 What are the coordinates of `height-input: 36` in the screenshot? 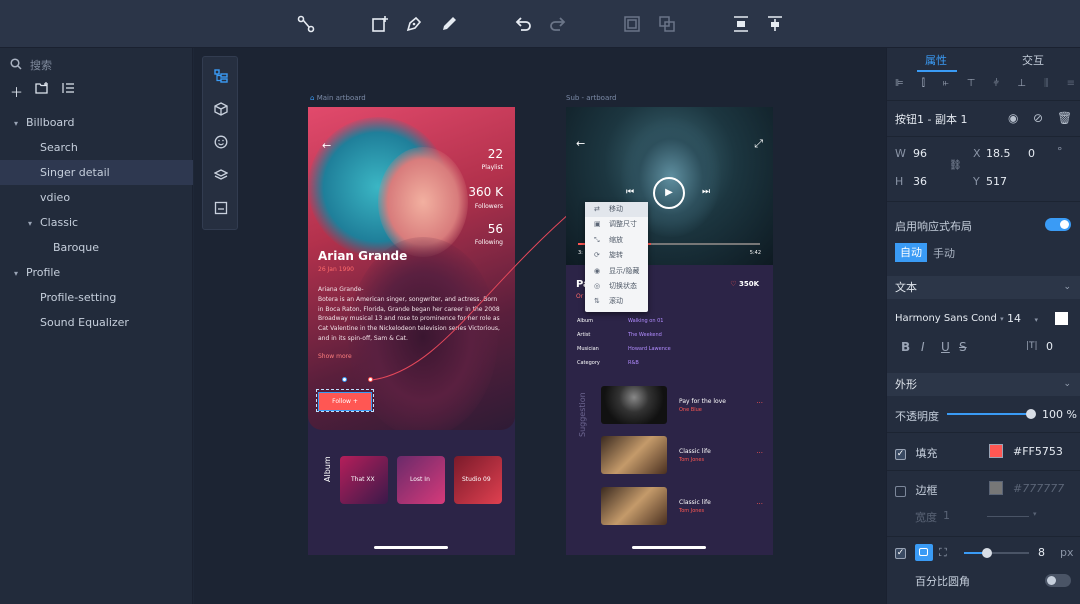 It's located at (920, 181).